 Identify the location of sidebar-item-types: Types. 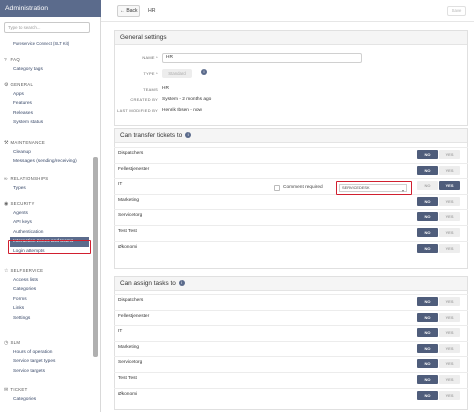
(19, 188).